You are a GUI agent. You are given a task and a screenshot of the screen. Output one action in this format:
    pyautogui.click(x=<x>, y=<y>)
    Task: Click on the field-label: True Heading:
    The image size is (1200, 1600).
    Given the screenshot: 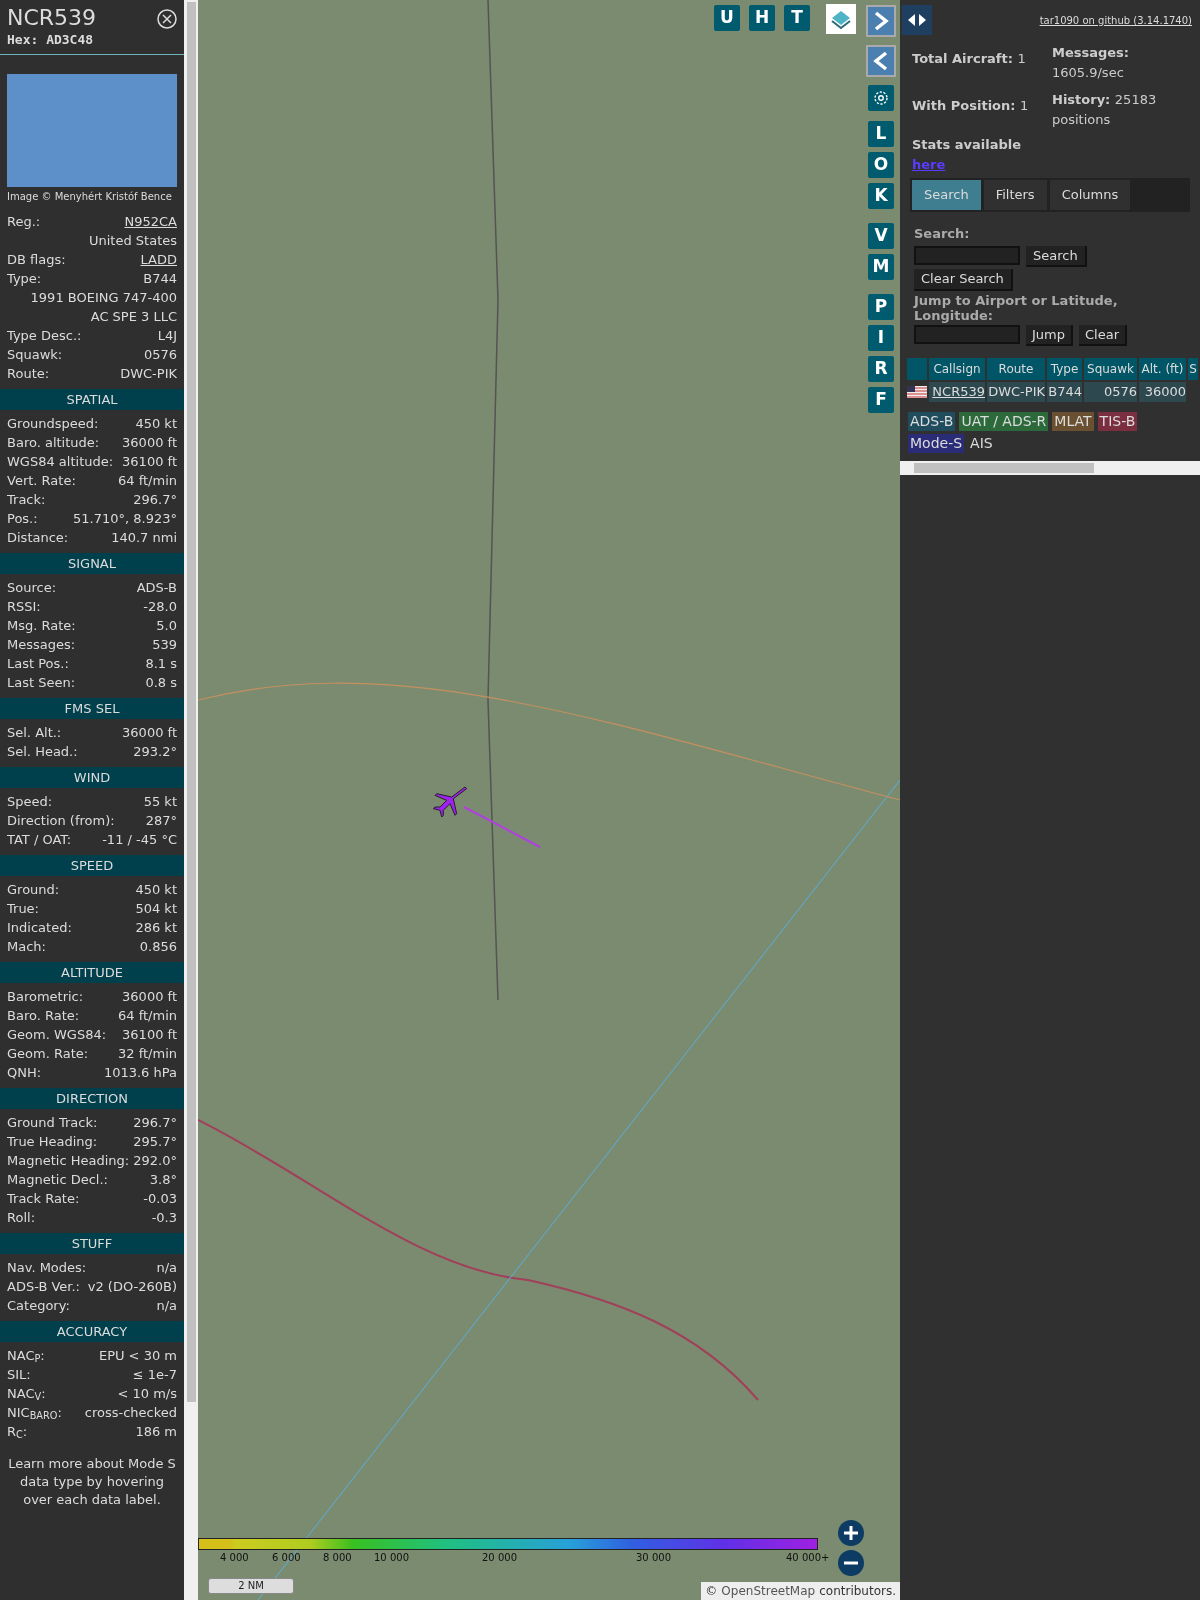 What is the action you would take?
    pyautogui.click(x=52, y=1141)
    